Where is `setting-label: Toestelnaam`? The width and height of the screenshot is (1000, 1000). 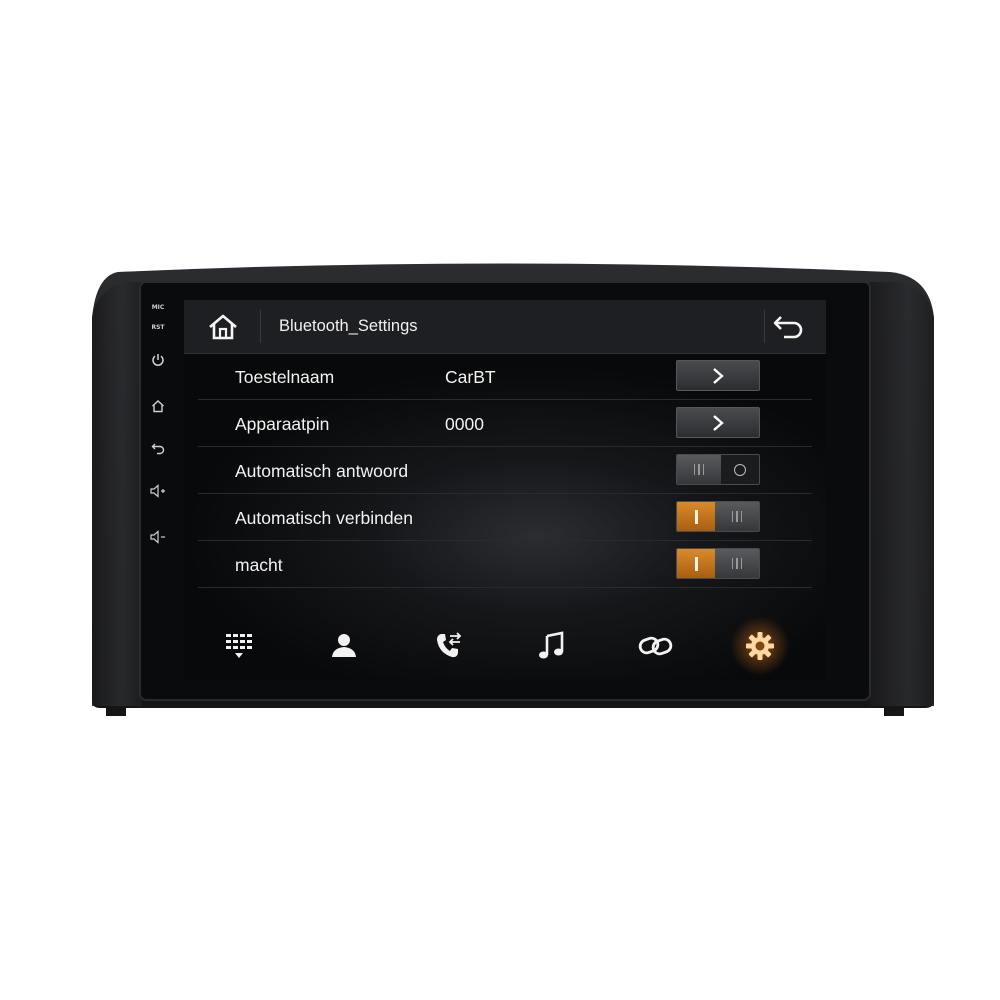 setting-label: Toestelnaam is located at coordinates (285, 377).